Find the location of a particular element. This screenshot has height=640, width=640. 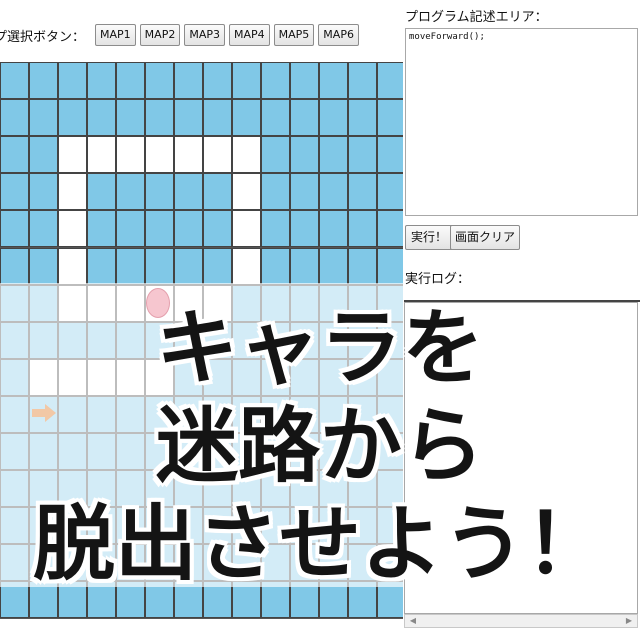

log-horizontal-scrollbar: ◀ ▶ is located at coordinates (521, 621).